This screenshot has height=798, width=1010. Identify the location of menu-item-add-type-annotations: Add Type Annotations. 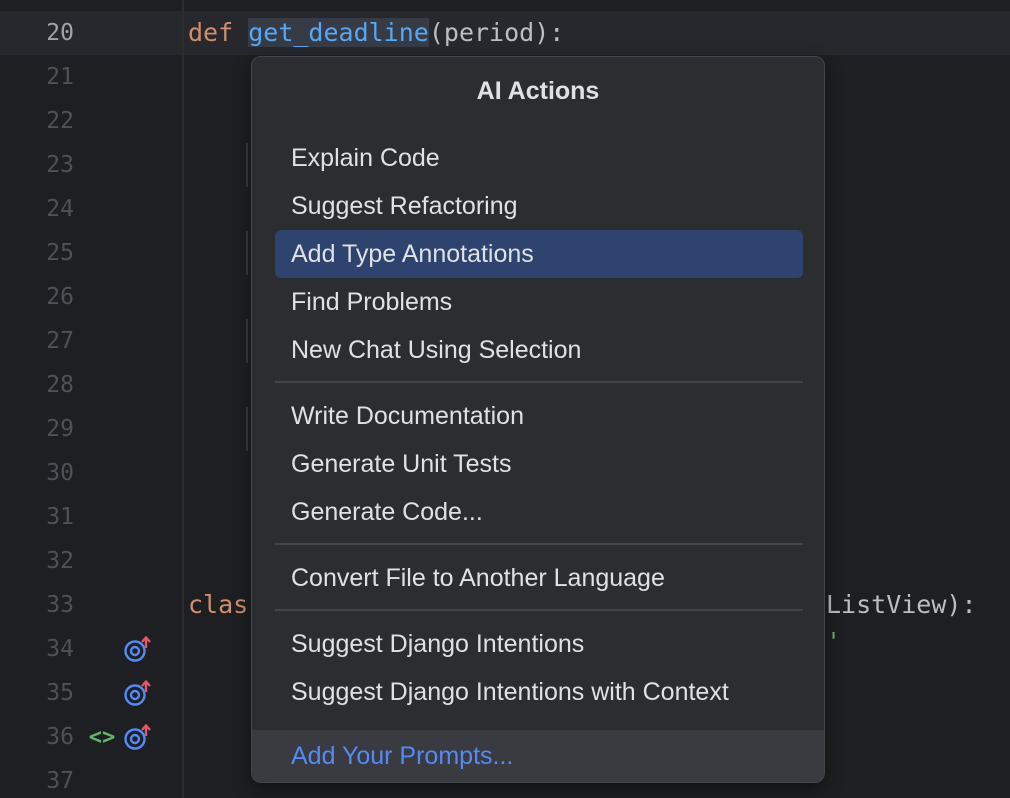
(539, 254).